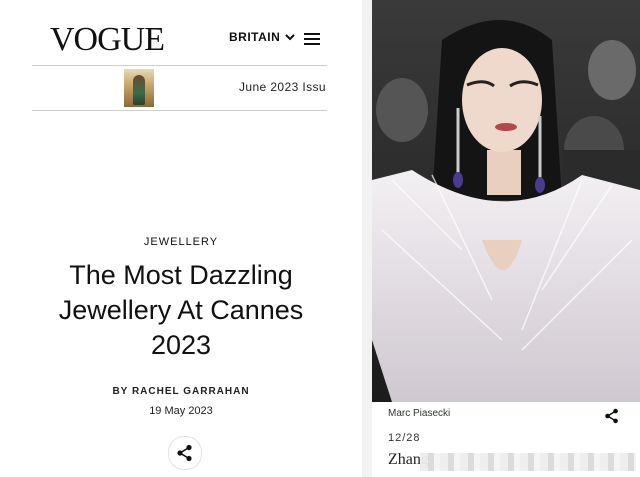  I want to click on author-link: RACHEL GARRAHAN, so click(191, 391).